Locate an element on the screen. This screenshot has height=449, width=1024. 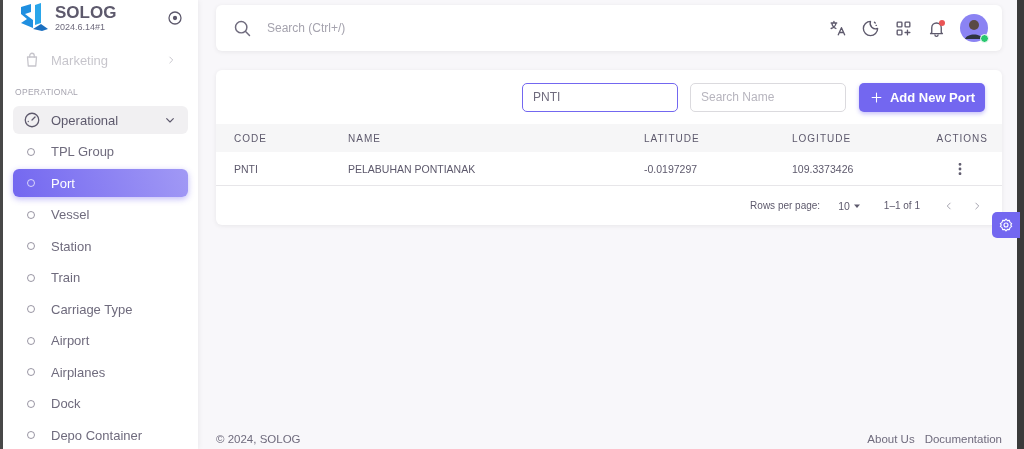
table-cell-text: PELABUHAN PONTIANAK is located at coordinates (412, 168).